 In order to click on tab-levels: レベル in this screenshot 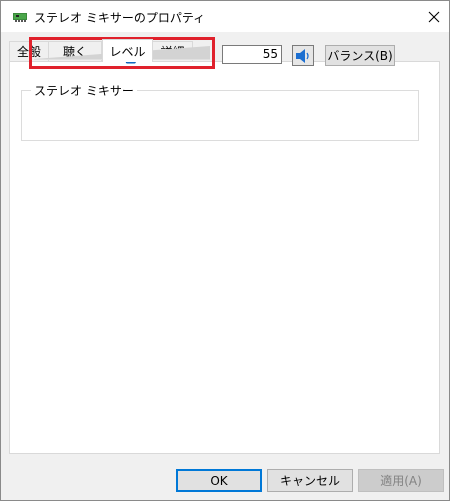, I will do `click(127, 50)`.